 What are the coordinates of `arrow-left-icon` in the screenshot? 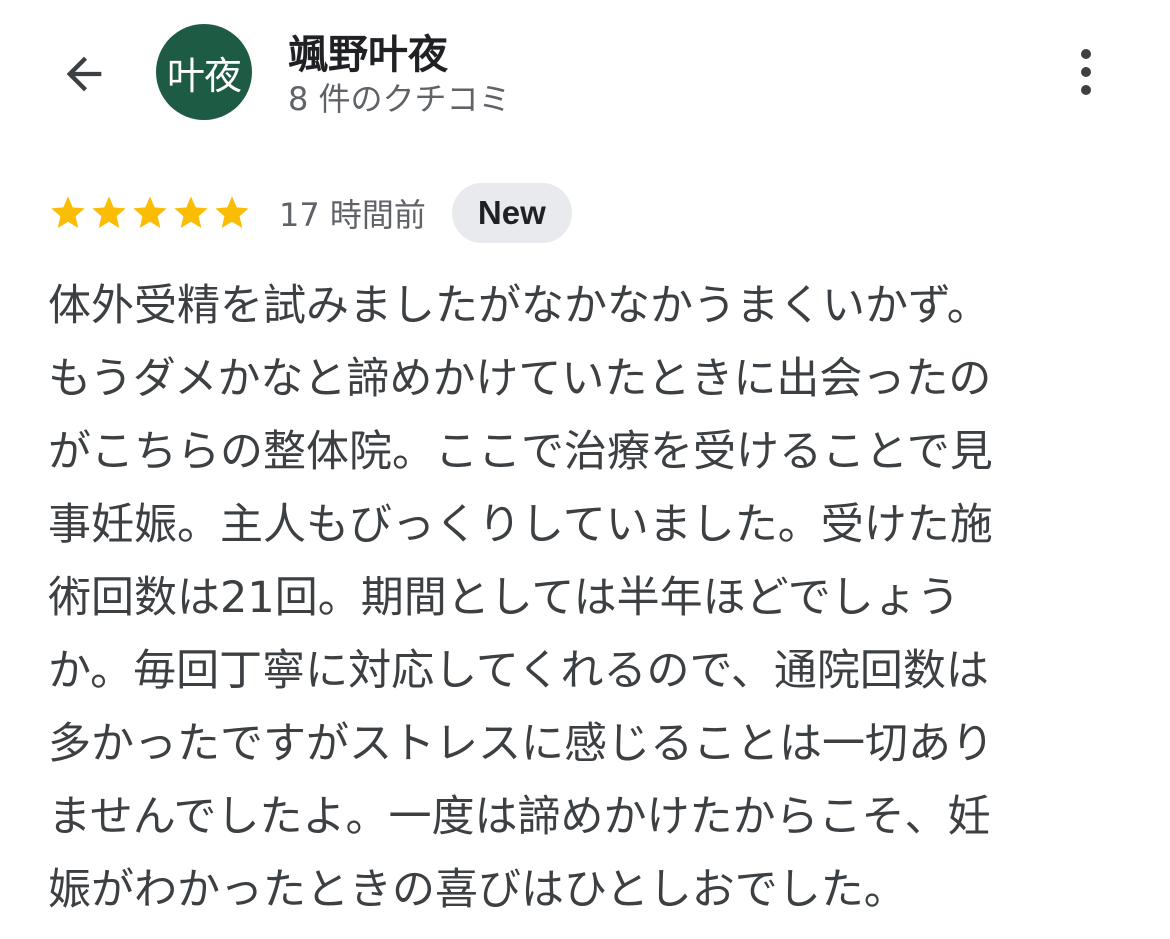 It's located at (84, 74).